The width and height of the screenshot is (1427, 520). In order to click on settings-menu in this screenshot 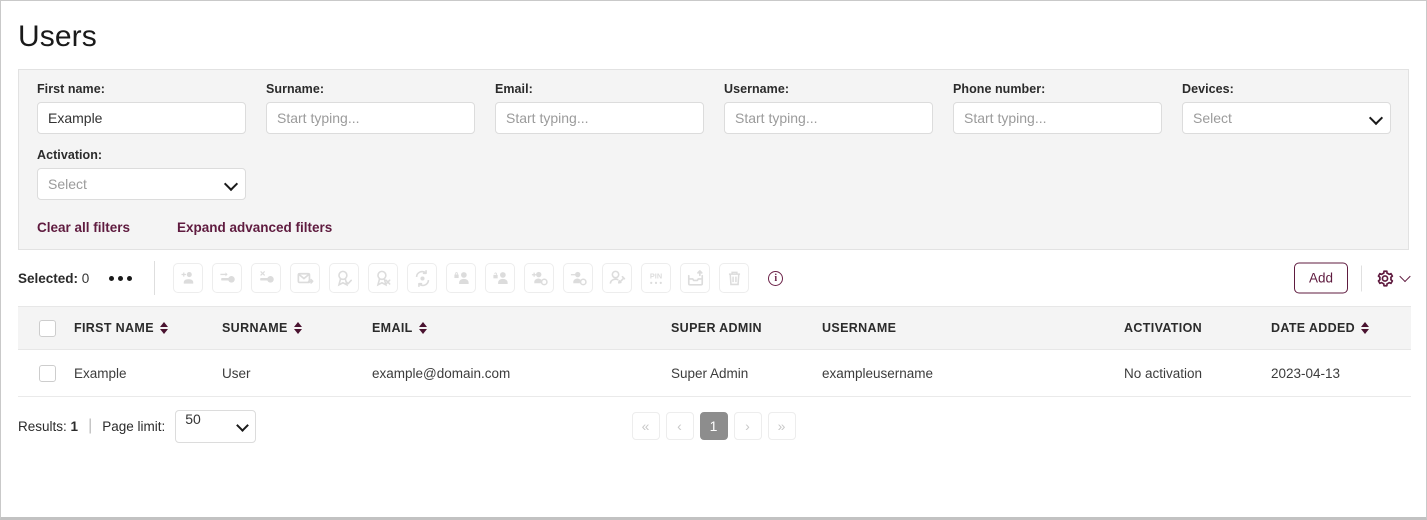, I will do `click(1393, 278)`.